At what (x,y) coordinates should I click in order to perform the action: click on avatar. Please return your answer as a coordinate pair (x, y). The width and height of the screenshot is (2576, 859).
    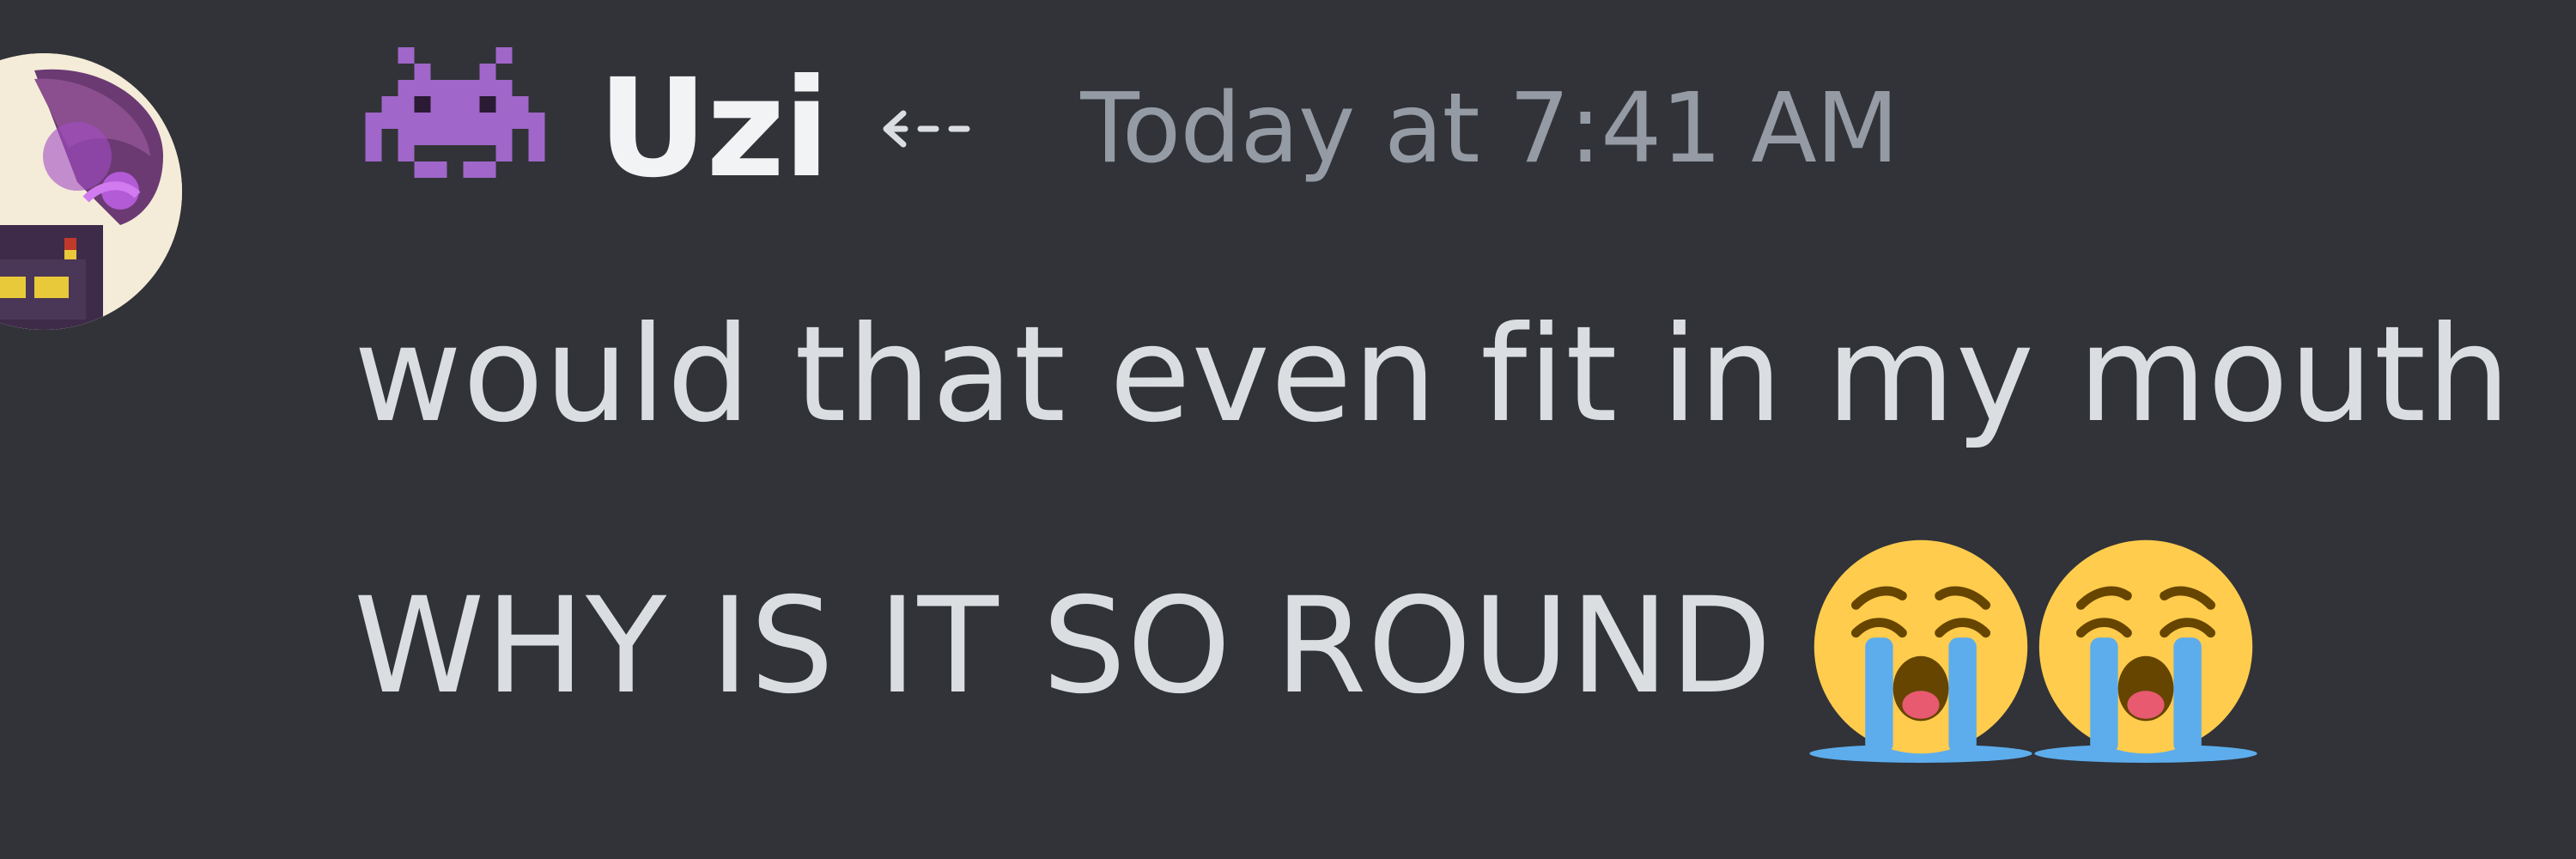
    Looking at the image, I should click on (91, 191).